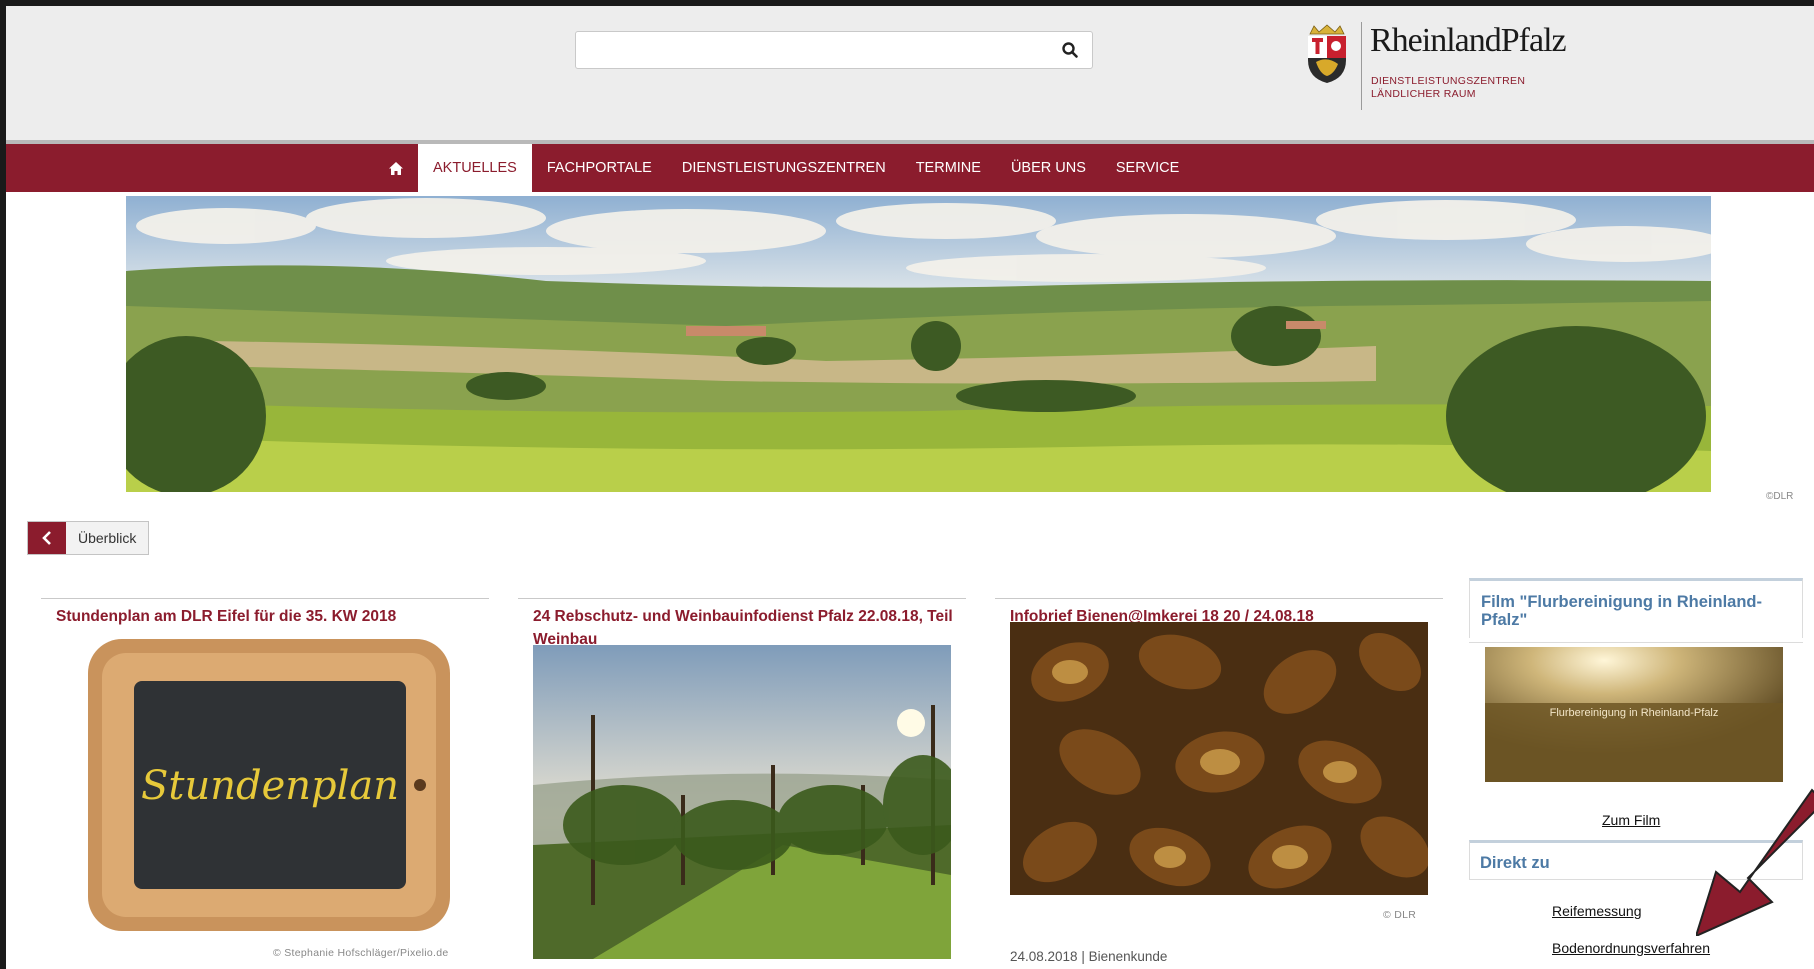  I want to click on video-thumbnail: Flurbereinigung in Rheinland-Pfalz, so click(1634, 714).